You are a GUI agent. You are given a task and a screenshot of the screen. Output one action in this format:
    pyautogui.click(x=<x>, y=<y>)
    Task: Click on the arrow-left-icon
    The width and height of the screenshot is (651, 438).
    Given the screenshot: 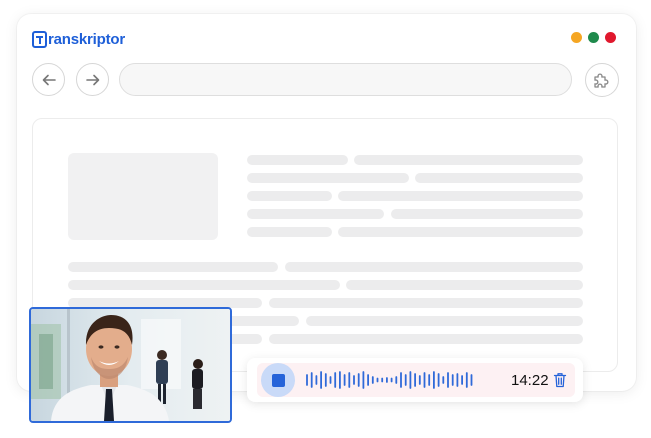 What is the action you would take?
    pyautogui.click(x=49, y=79)
    